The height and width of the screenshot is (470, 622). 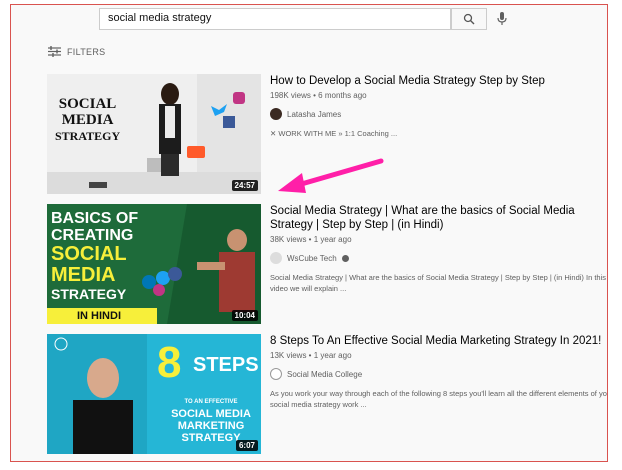 What do you see at coordinates (211, 402) in the screenshot?
I see `thumb-line: TO AN EFFECTIVE` at bounding box center [211, 402].